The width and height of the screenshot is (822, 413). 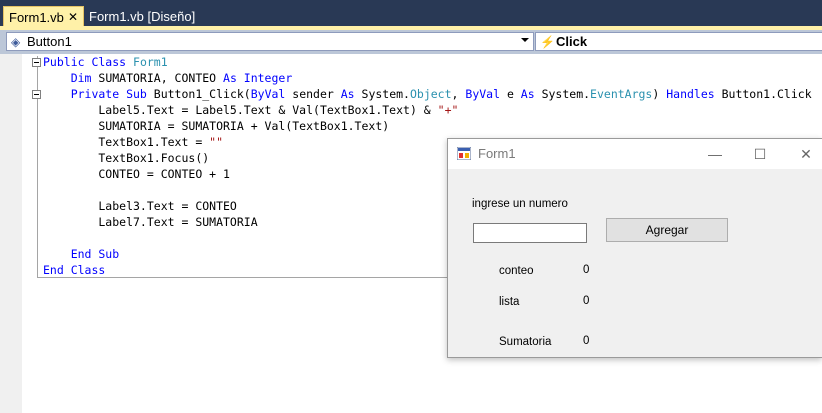 I want to click on code-token: TextBox1.Focus(), so click(x=126, y=158).